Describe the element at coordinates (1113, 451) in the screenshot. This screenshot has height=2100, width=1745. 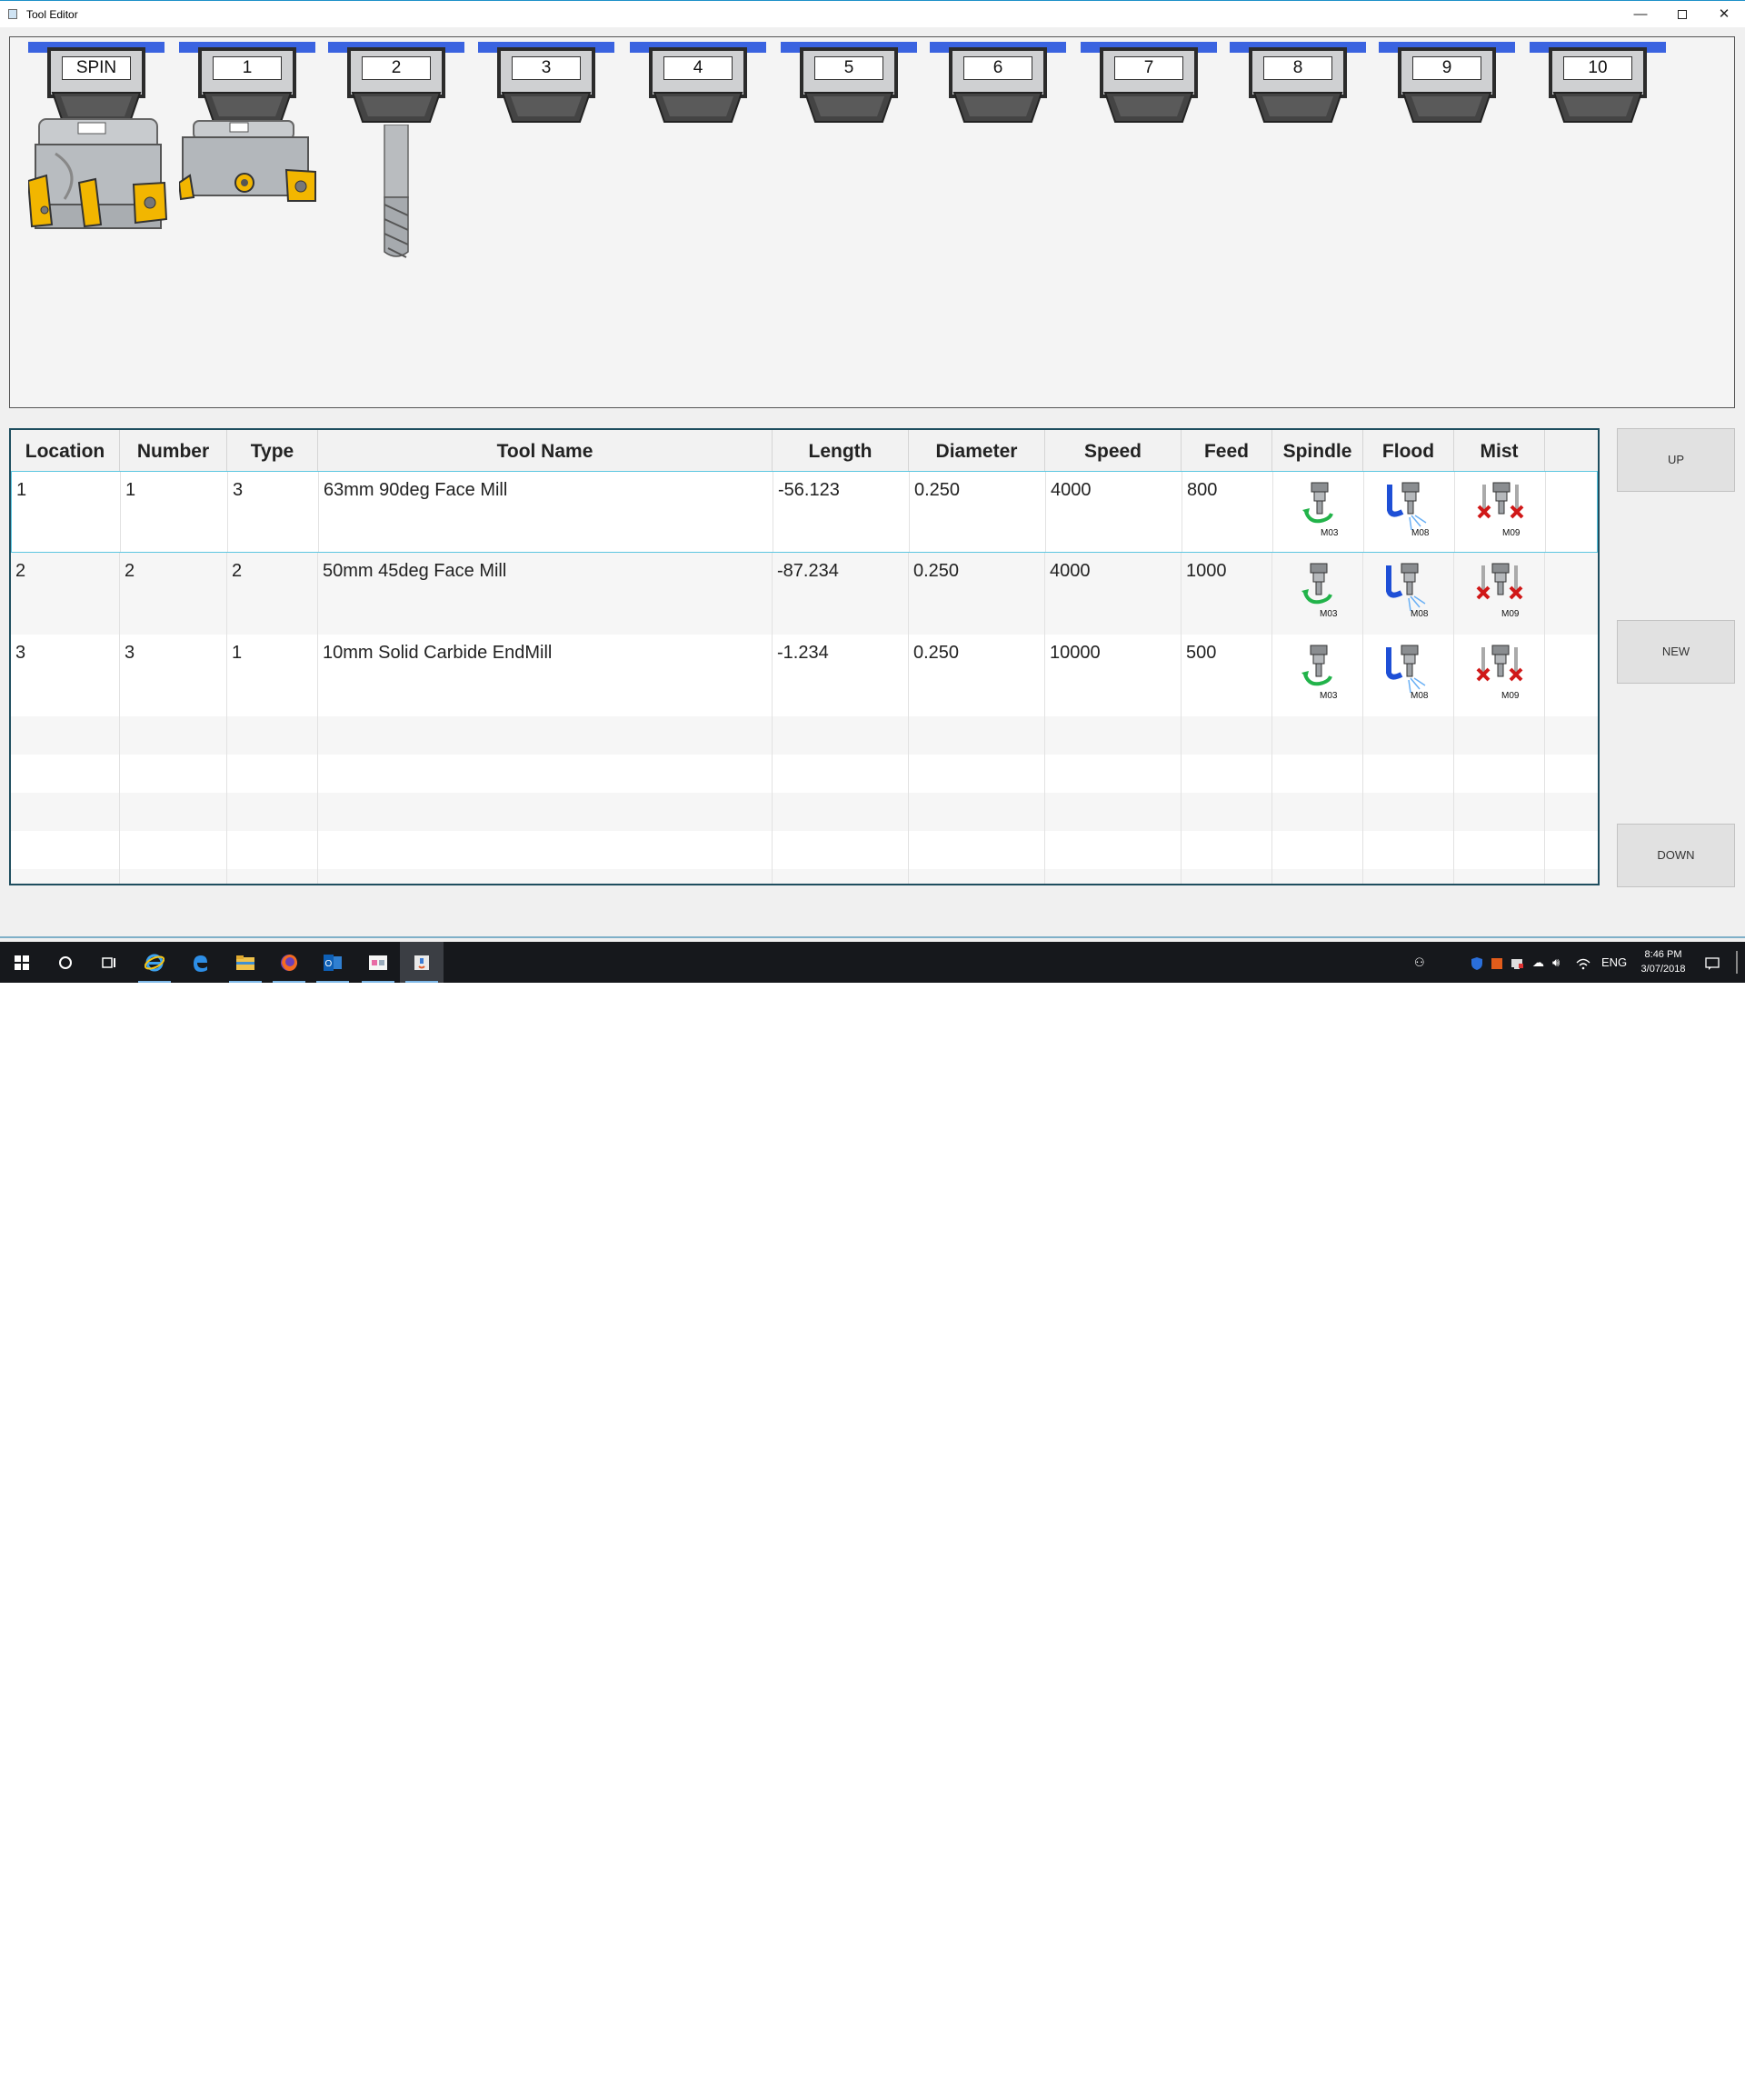
I see `column-header-speed: Speed` at that location.